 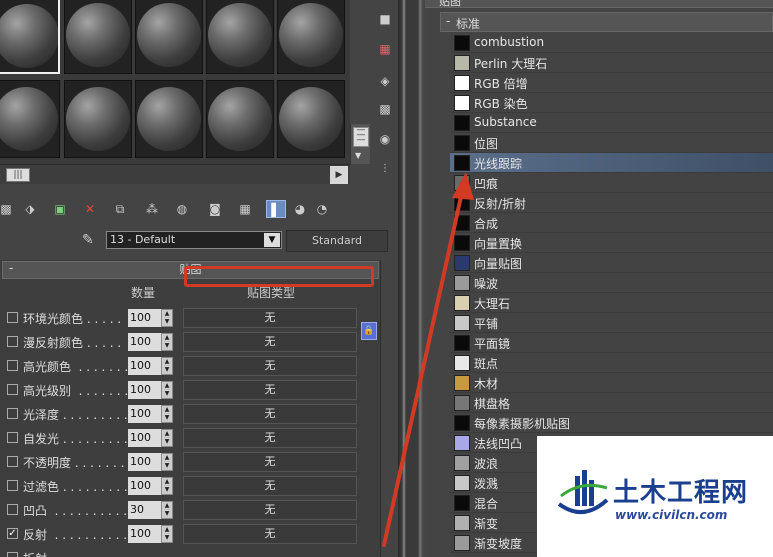 What do you see at coordinates (611, 163) in the screenshot?
I see `map-type-item: 光线跟踪` at bounding box center [611, 163].